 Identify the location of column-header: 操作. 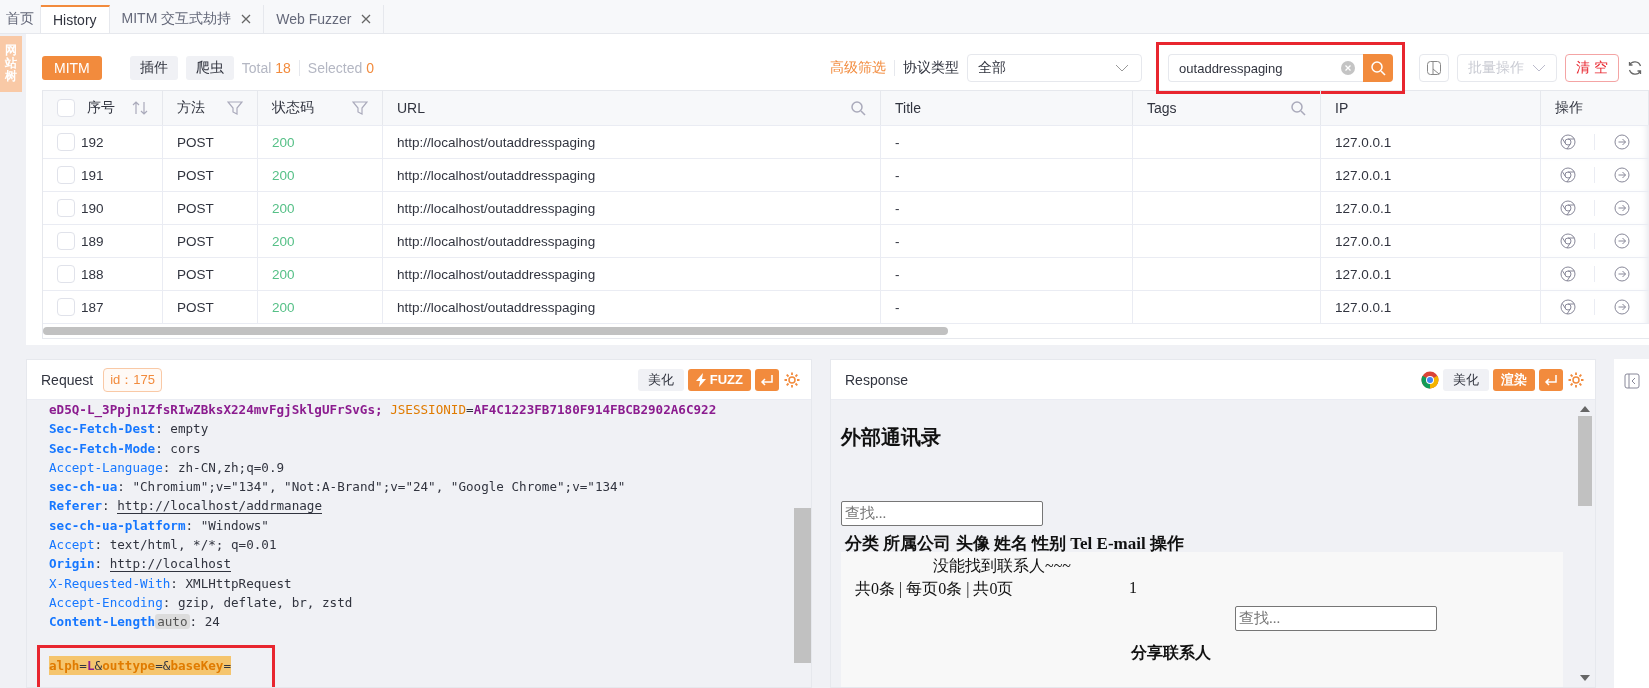
(1595, 108).